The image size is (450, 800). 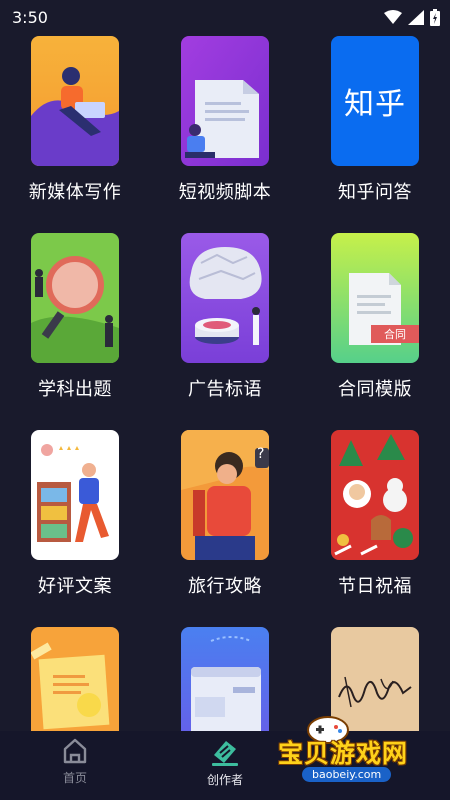 I want to click on tile-label: 学科出题, so click(x=75, y=389).